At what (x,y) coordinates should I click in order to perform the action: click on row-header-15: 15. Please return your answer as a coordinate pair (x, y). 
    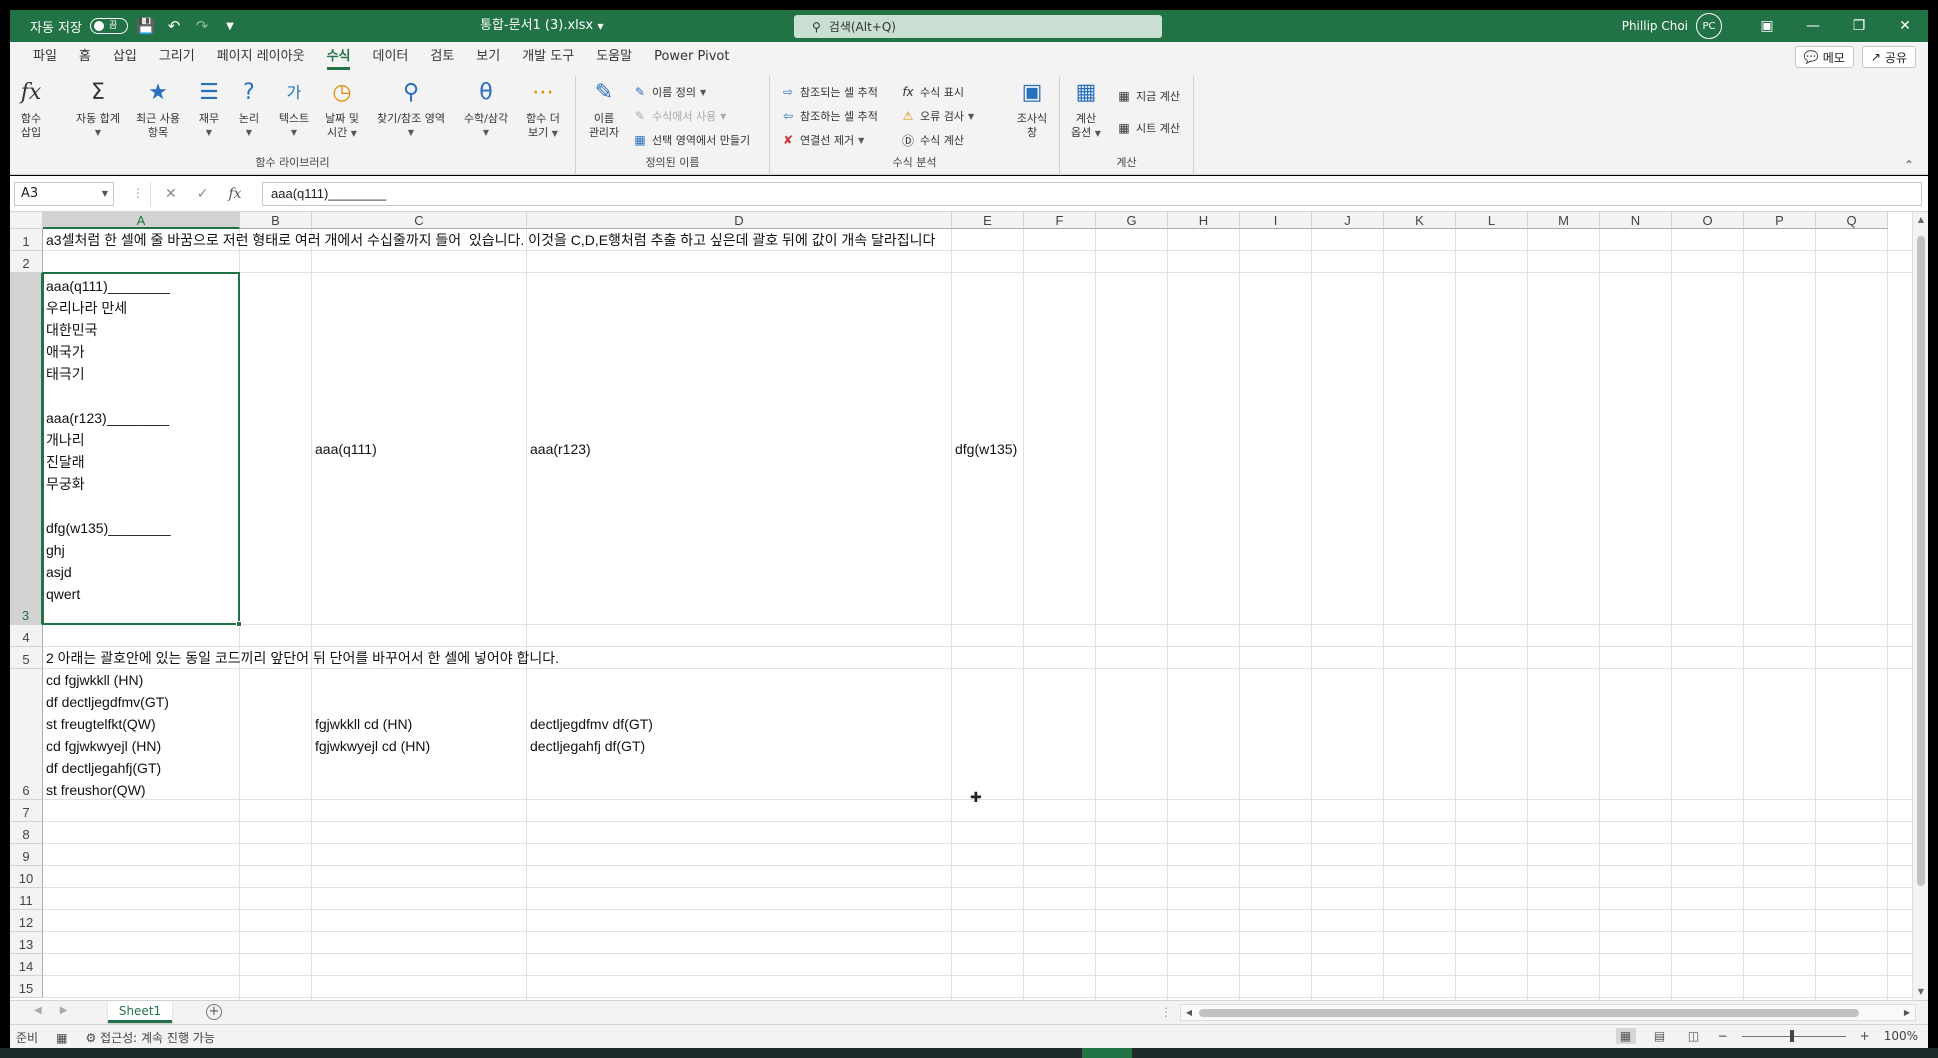
    Looking at the image, I should click on (26, 987).